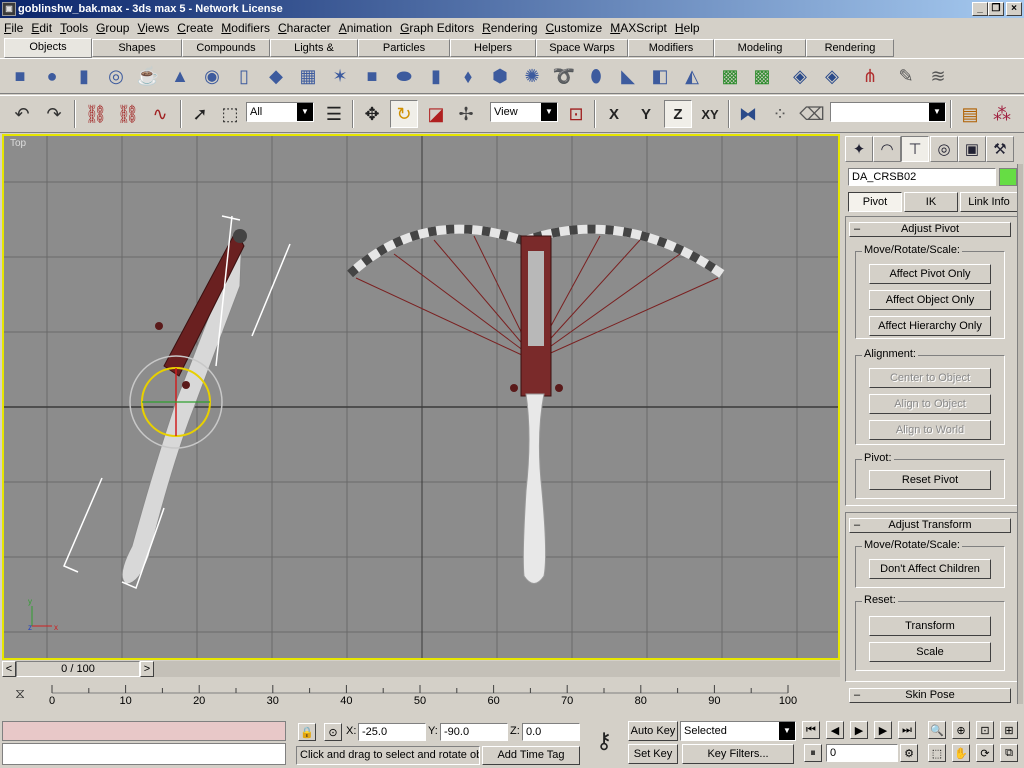 This screenshot has width=1024, height=768. What do you see at coordinates (628, 76) in the screenshot?
I see `l-ext-icon: ◣` at bounding box center [628, 76].